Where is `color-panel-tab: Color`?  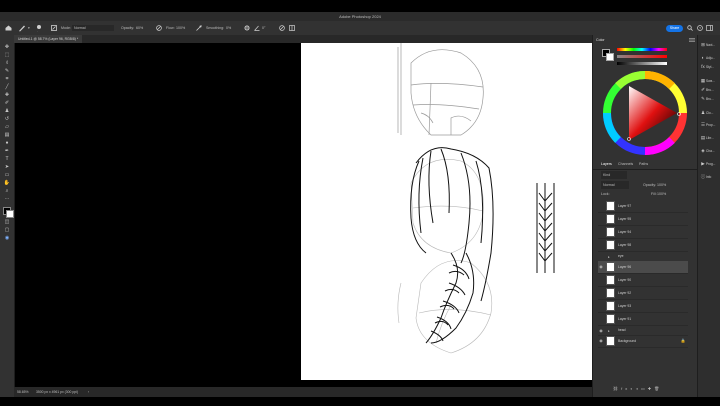
color-panel-tab: Color is located at coordinates (600, 40).